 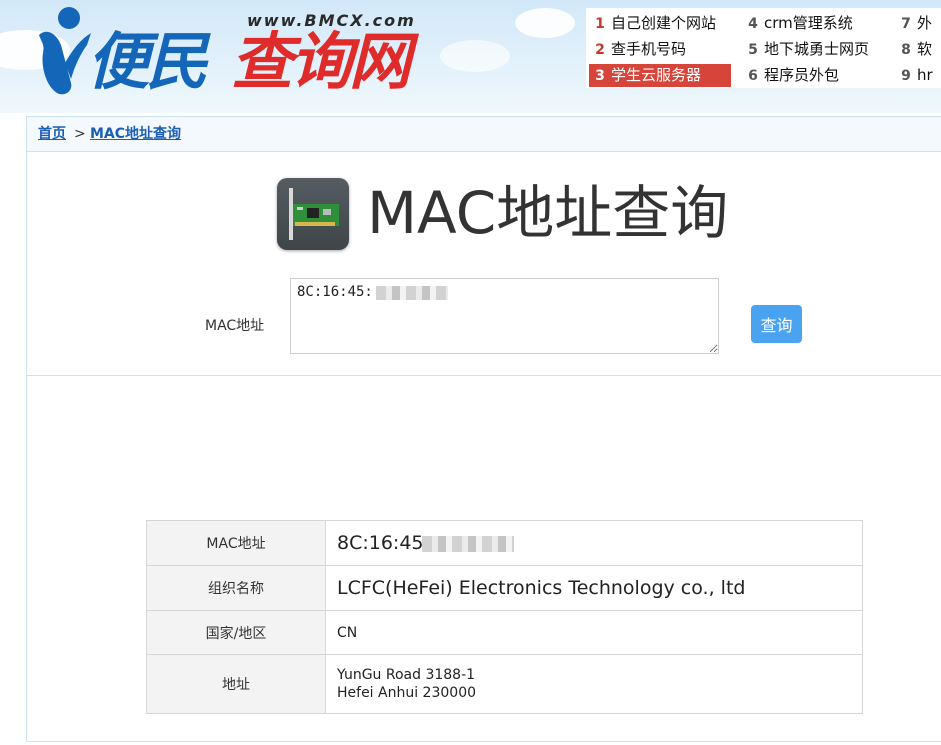 I want to click on mac-input-label: MAC地址, so click(x=235, y=326).